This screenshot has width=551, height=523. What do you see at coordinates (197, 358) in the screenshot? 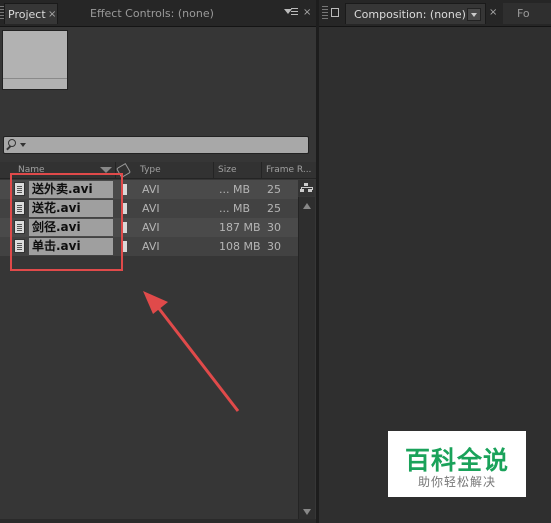
I see `arrow-shaft` at bounding box center [197, 358].